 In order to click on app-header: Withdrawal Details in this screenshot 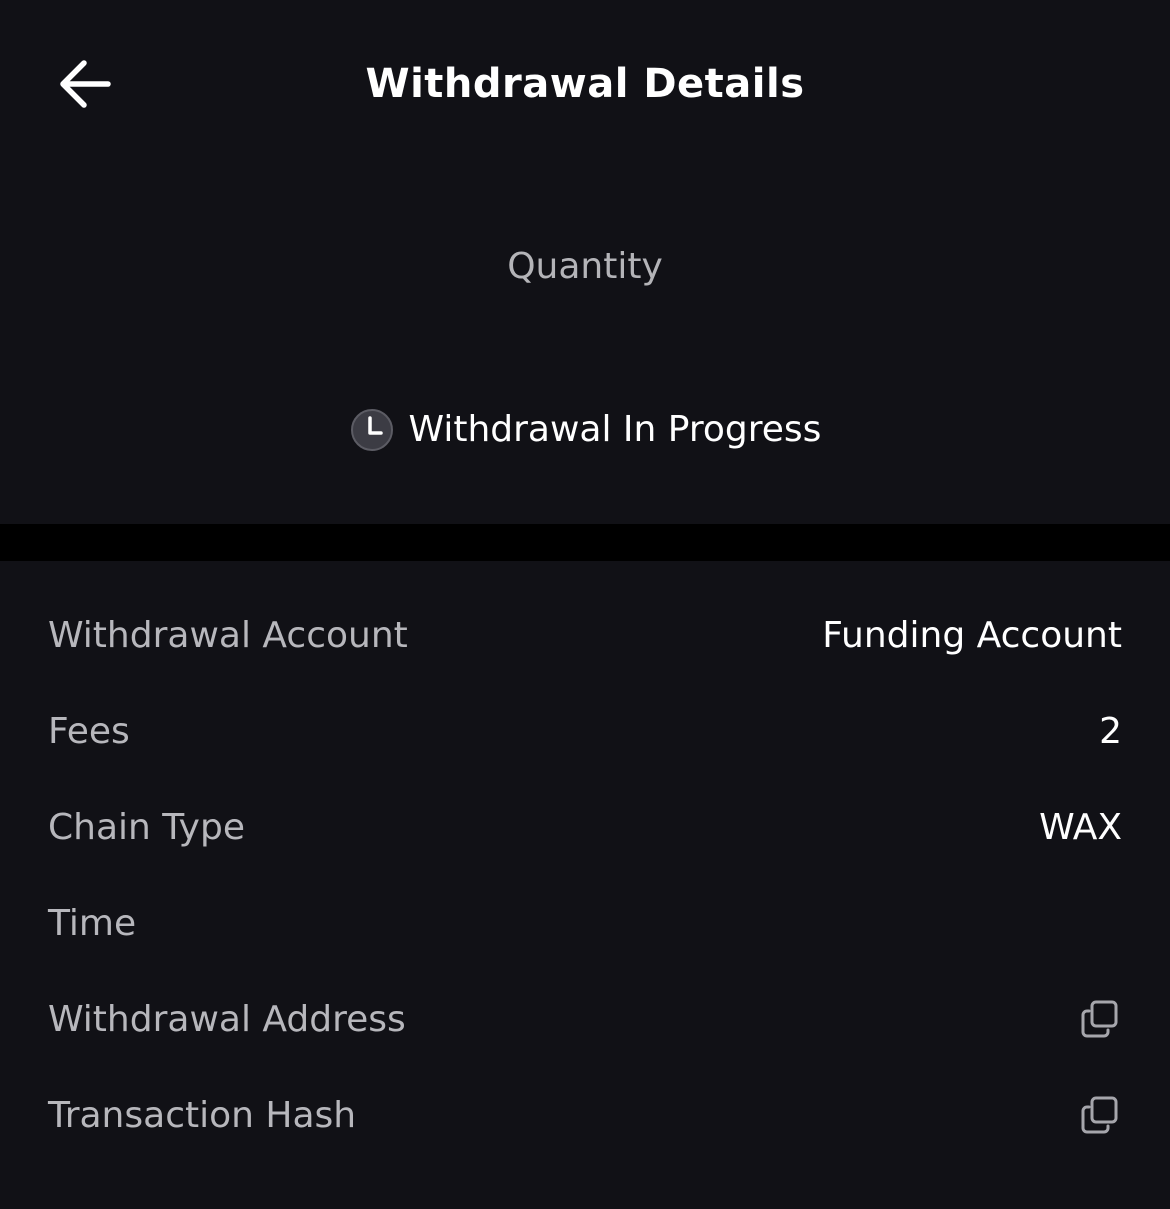, I will do `click(585, 85)`.